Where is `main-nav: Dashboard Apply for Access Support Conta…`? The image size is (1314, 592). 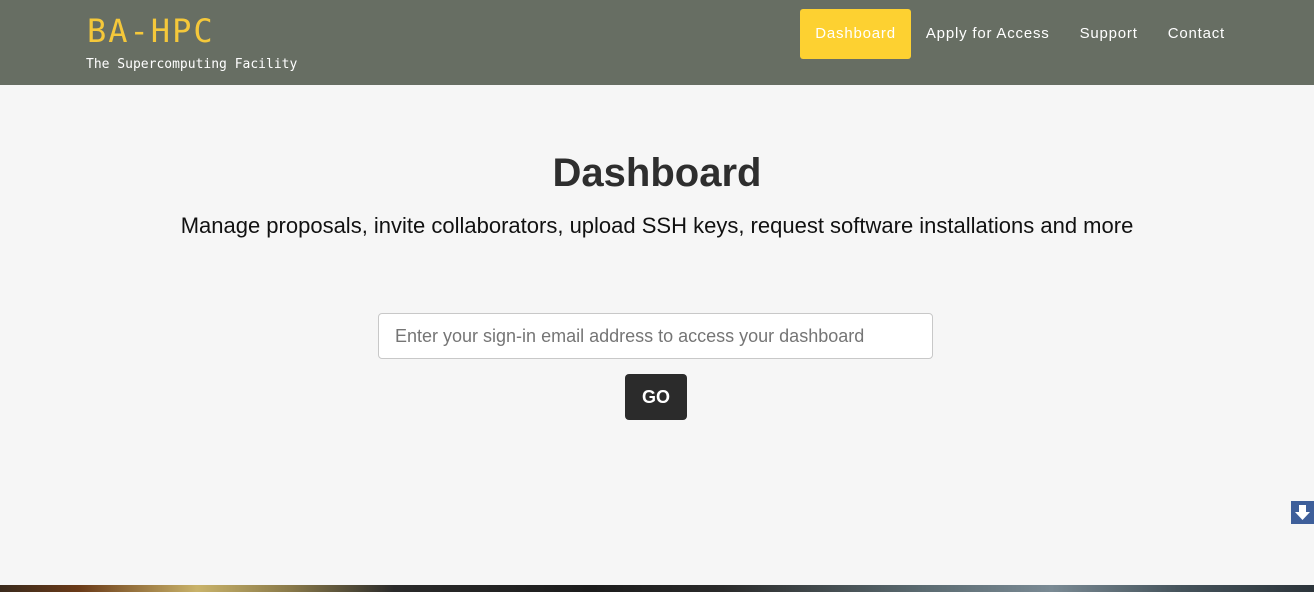 main-nav: Dashboard Apply for Access Support Conta… is located at coordinates (1020, 34).